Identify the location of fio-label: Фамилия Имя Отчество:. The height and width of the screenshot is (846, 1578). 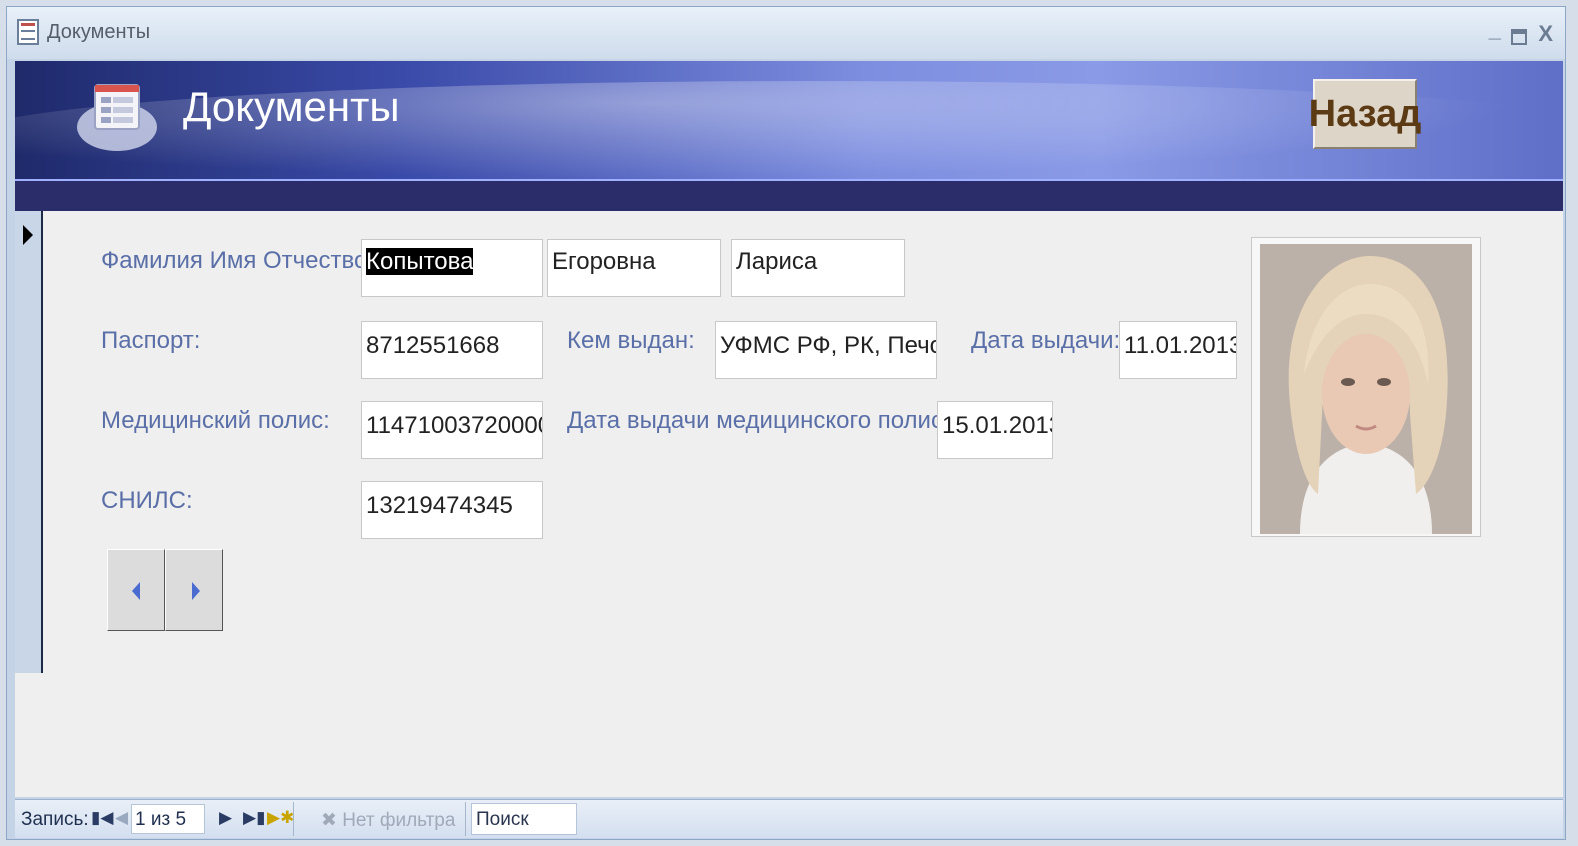
(237, 260).